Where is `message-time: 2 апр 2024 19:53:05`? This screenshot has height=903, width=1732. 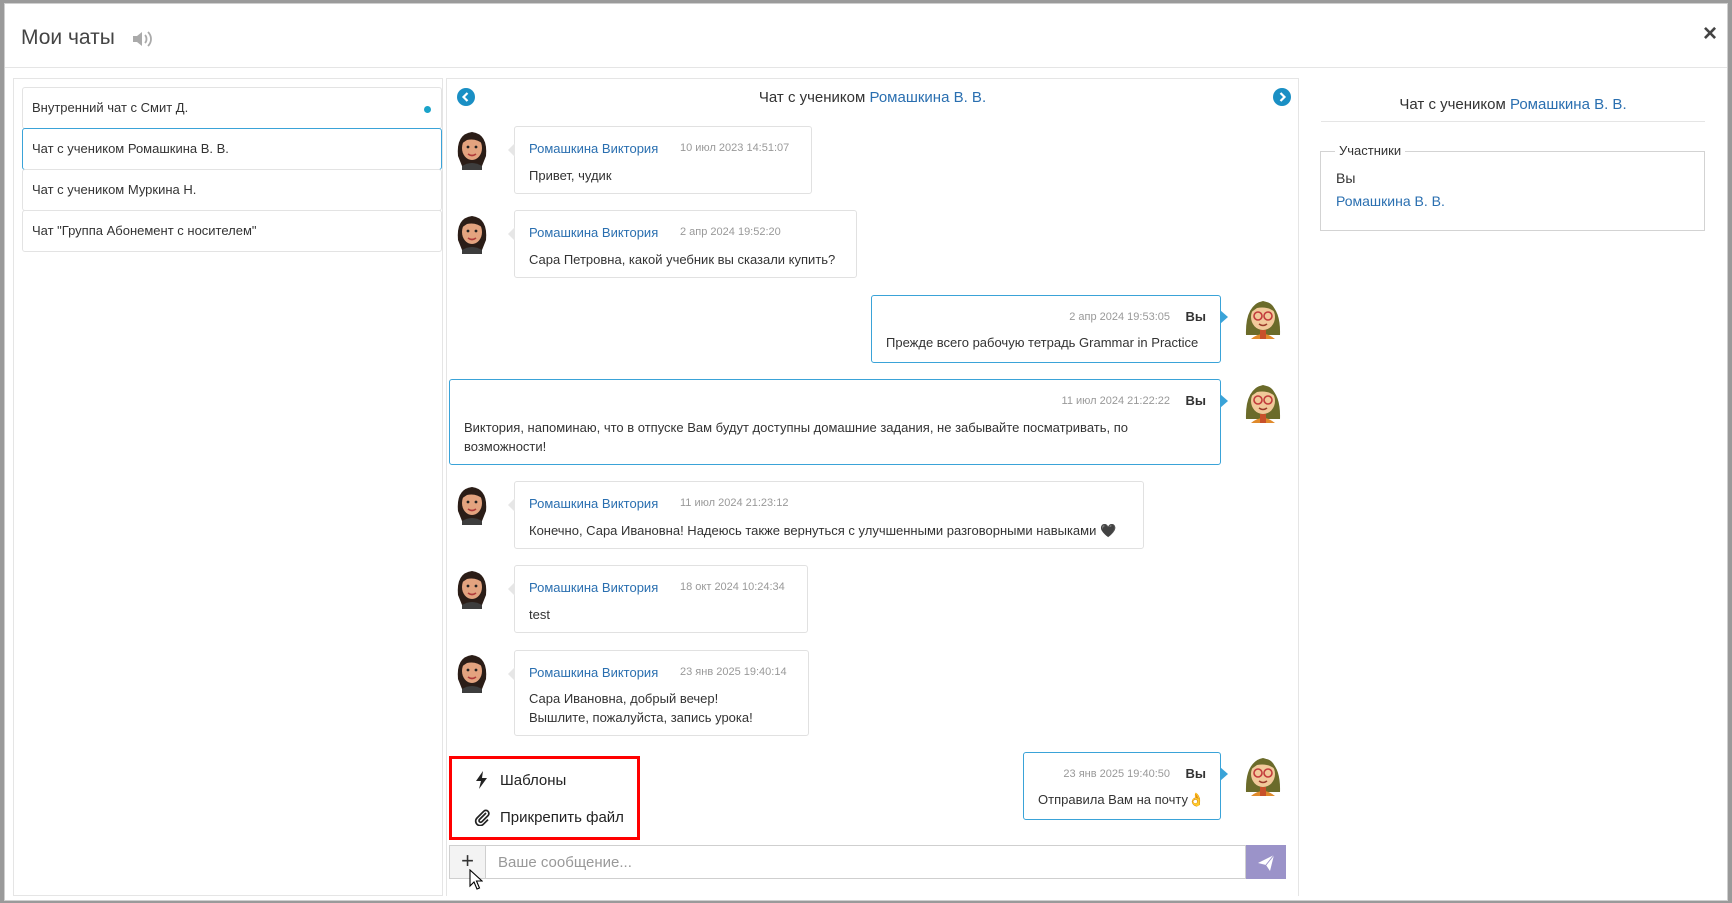
message-time: 2 апр 2024 19:53:05 is located at coordinates (1119, 317).